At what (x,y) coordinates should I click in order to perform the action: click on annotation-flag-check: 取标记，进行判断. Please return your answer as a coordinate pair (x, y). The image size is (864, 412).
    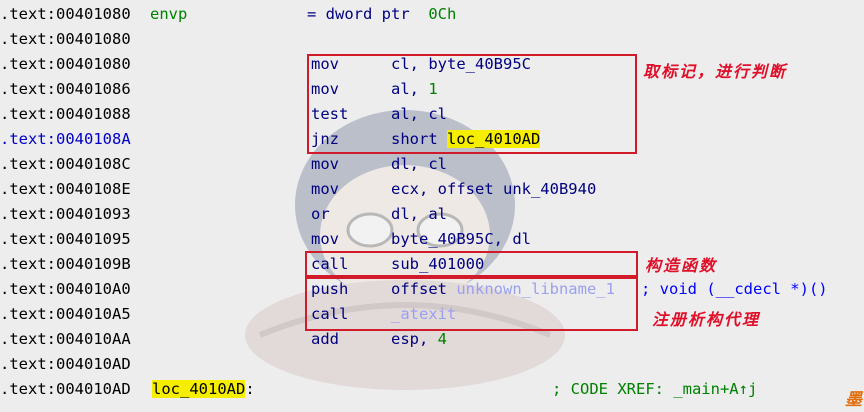
    Looking at the image, I should click on (715, 71).